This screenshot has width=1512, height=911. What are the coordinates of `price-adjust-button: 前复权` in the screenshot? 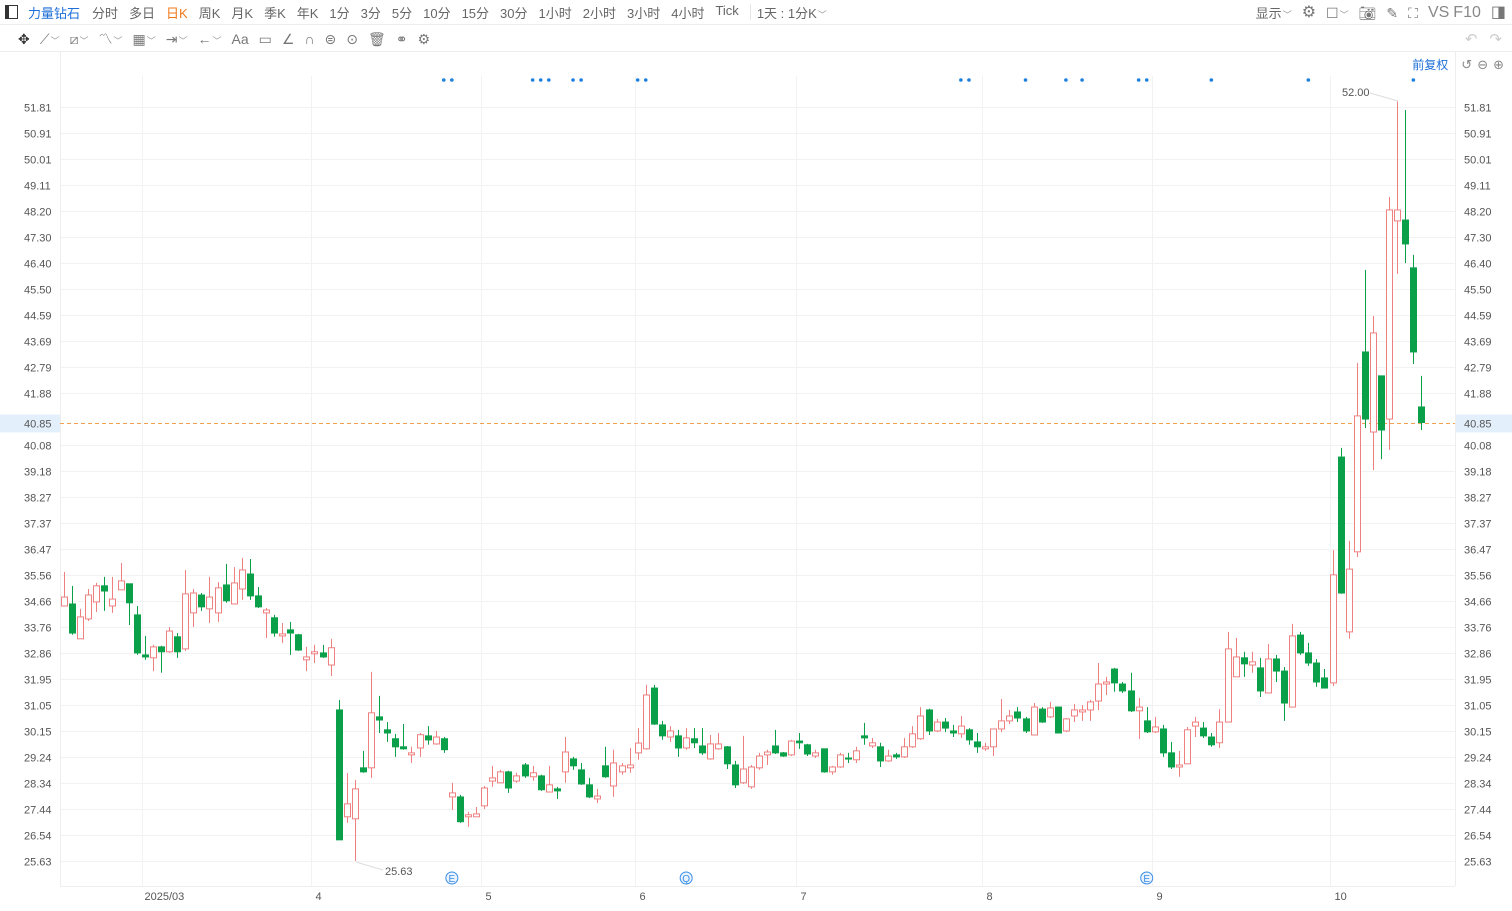 It's located at (1430, 64).